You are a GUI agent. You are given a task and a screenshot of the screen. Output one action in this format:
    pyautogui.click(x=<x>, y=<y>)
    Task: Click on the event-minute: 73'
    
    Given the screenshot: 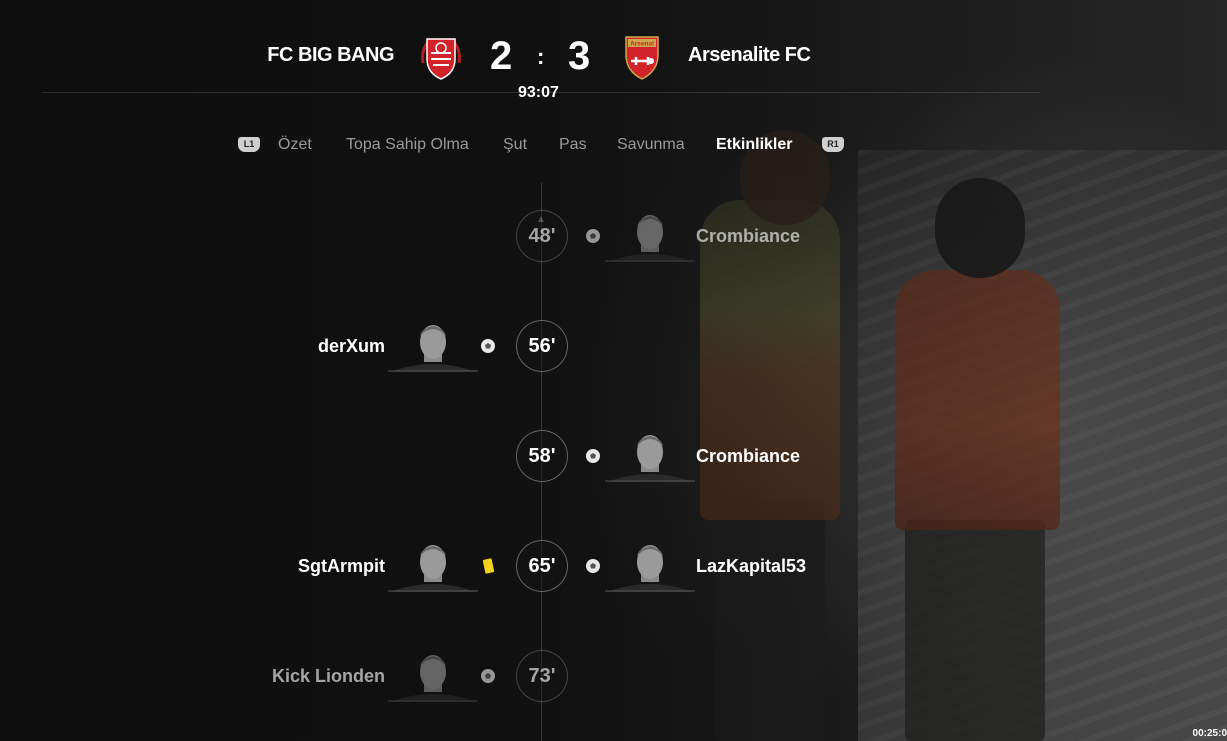 What is the action you would take?
    pyautogui.click(x=542, y=676)
    